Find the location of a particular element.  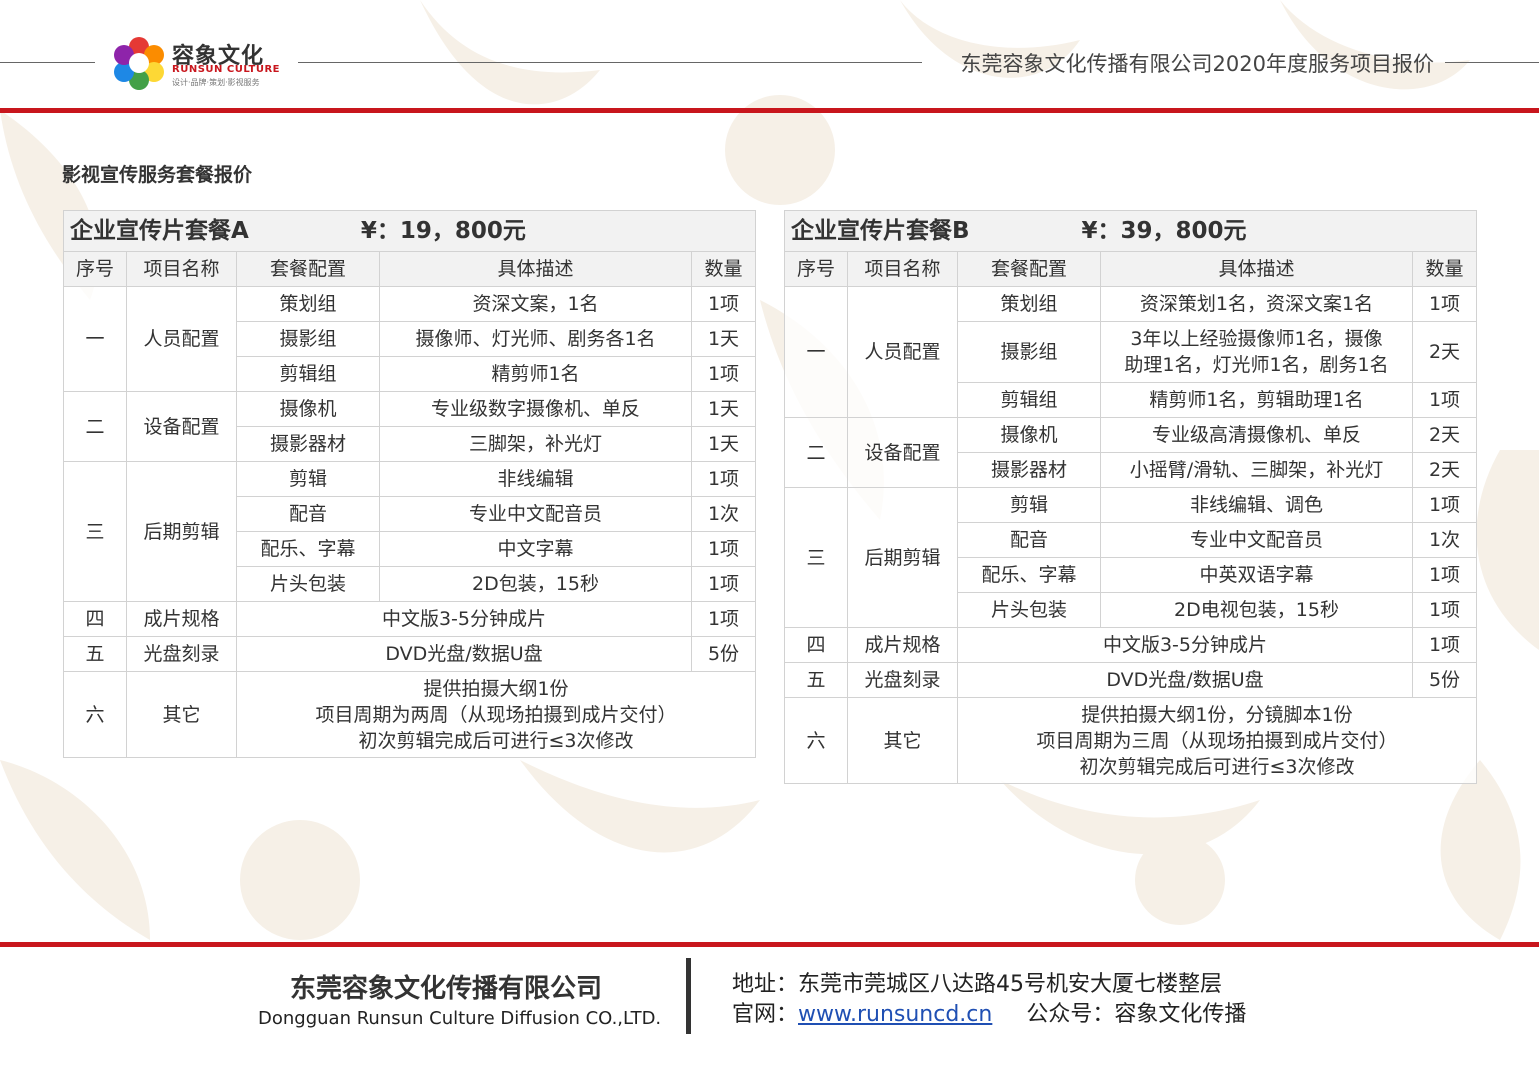

table-row: 二 设备配置 摄像机 专业级数字摄像机、单反 1天 is located at coordinates (409, 426).